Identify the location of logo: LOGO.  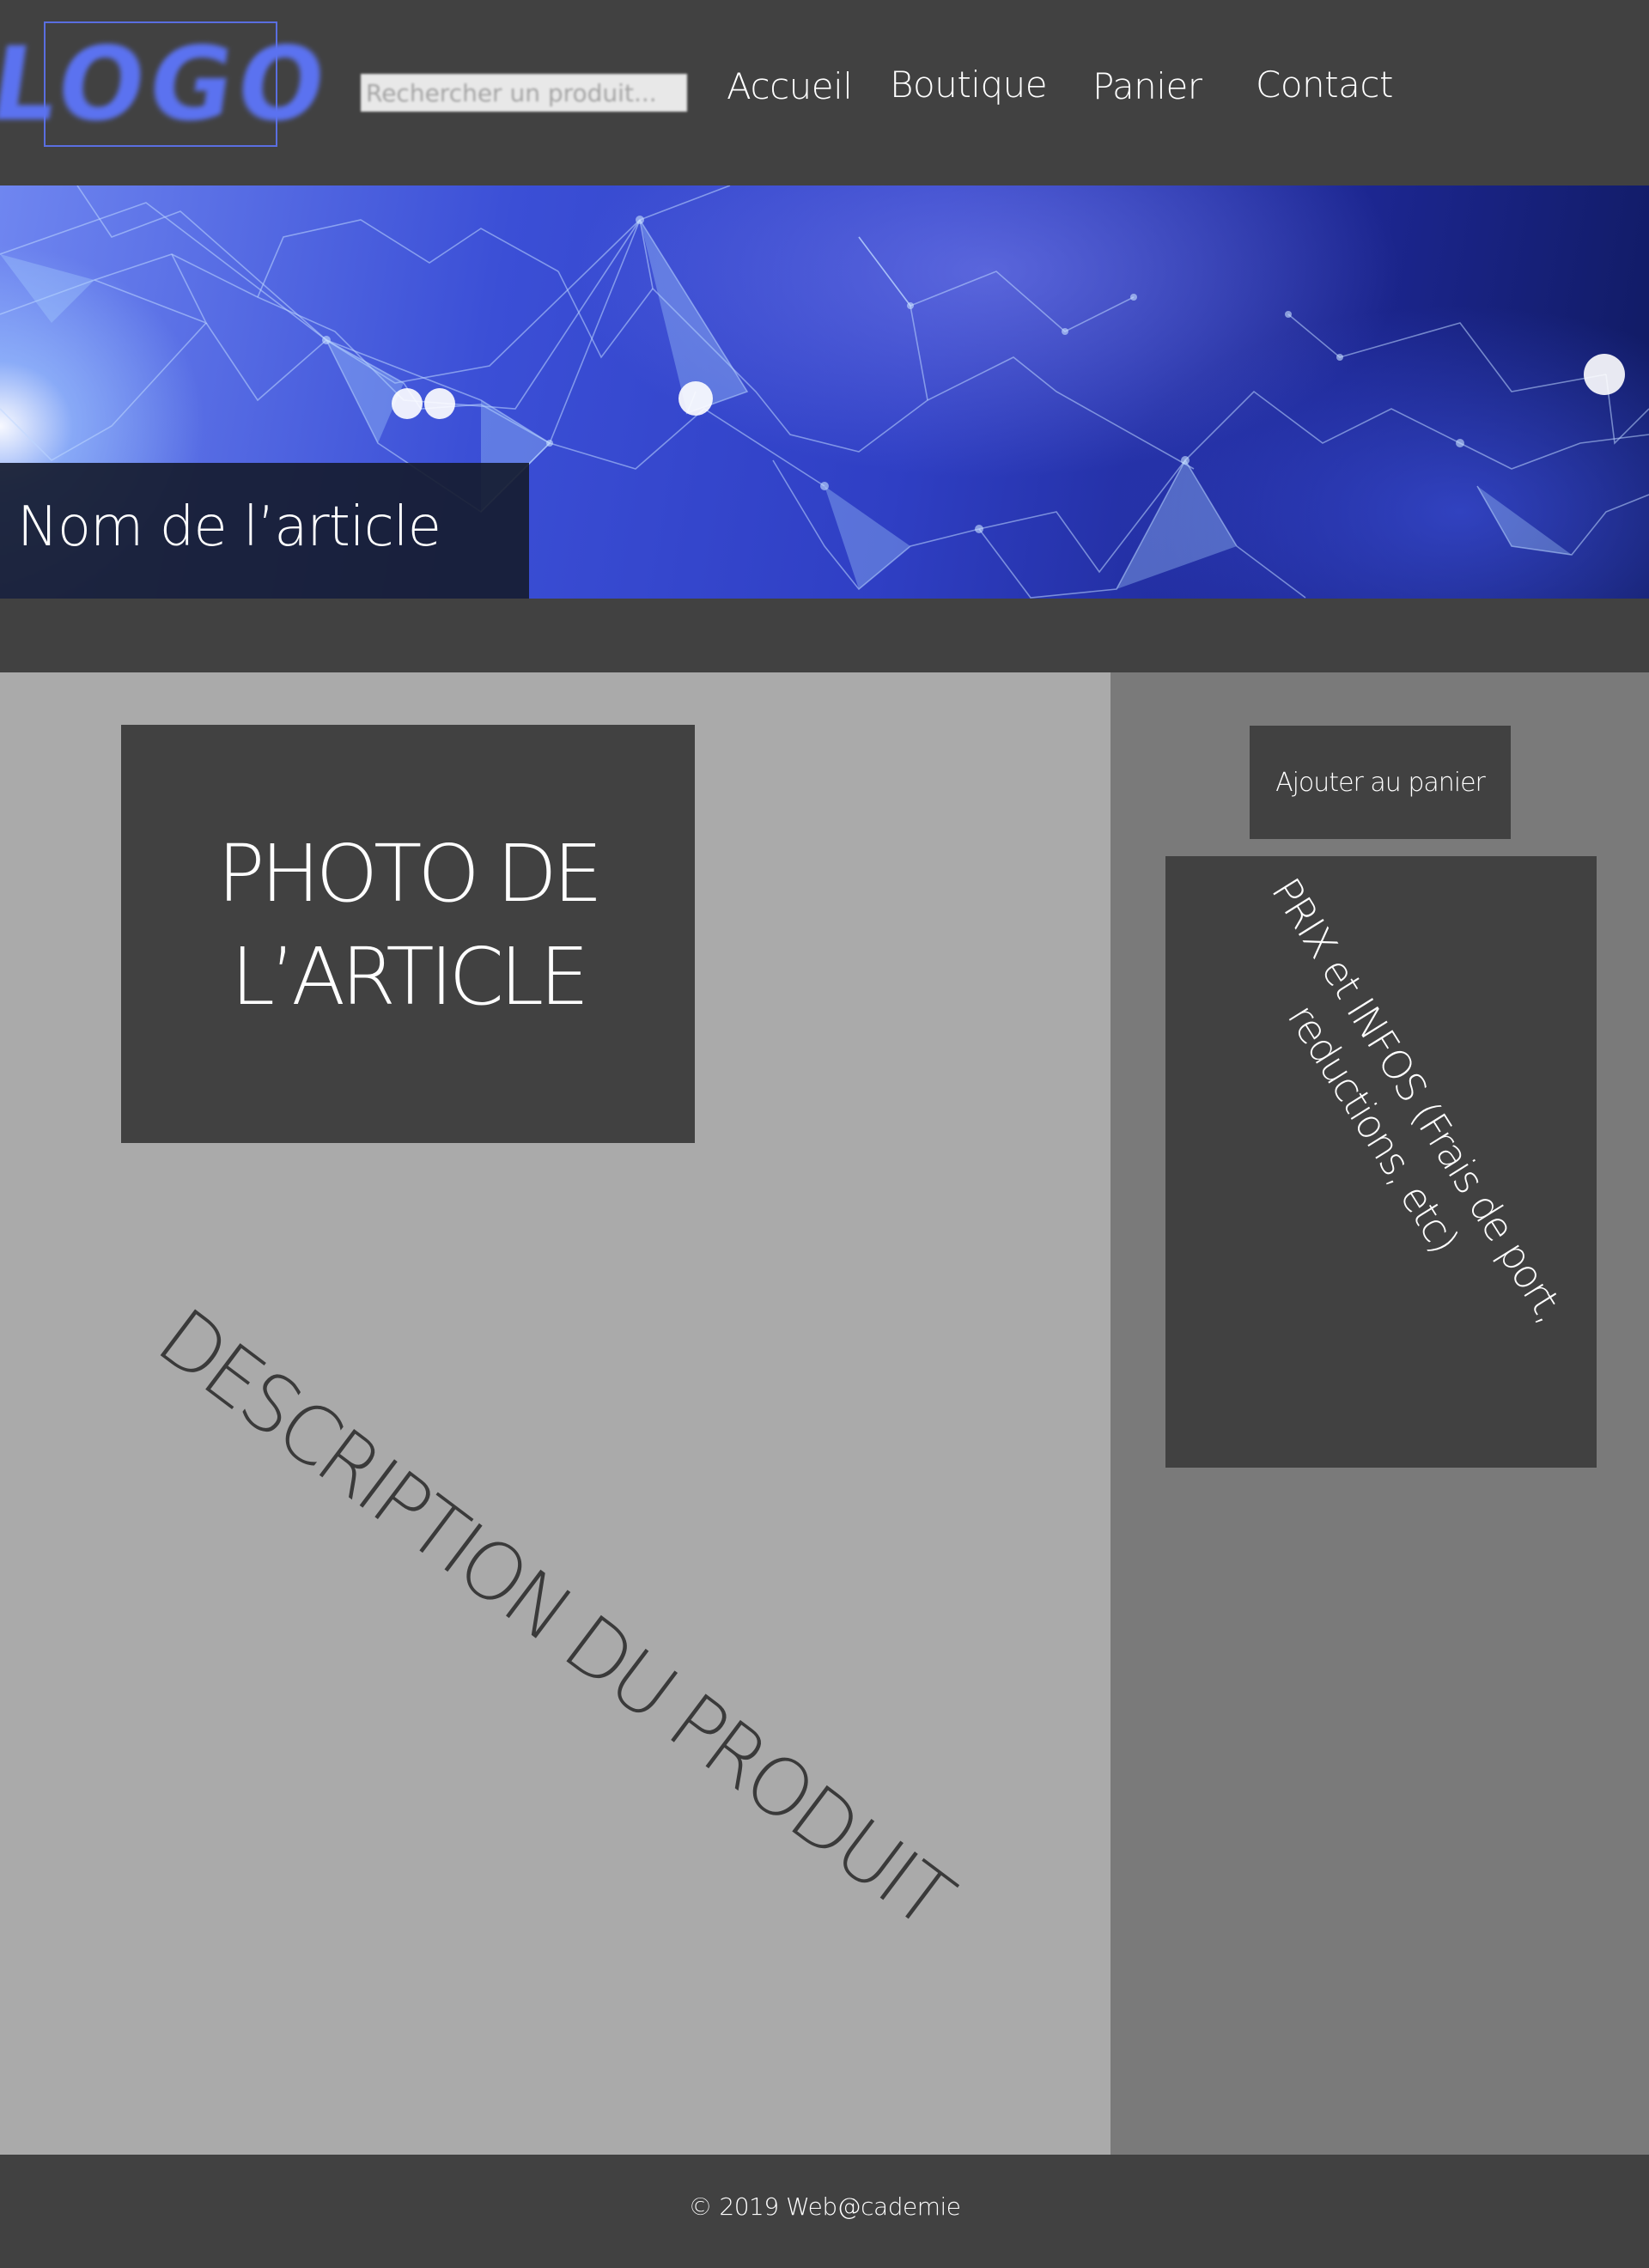
(169, 84).